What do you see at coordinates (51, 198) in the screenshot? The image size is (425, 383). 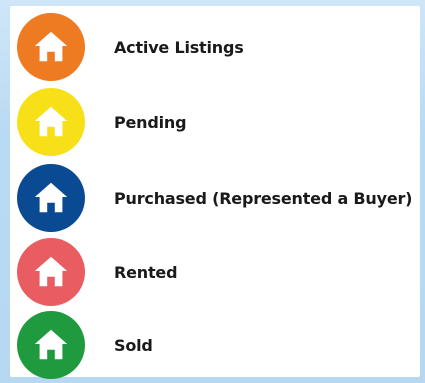 I see `purchased-house-icon` at bounding box center [51, 198].